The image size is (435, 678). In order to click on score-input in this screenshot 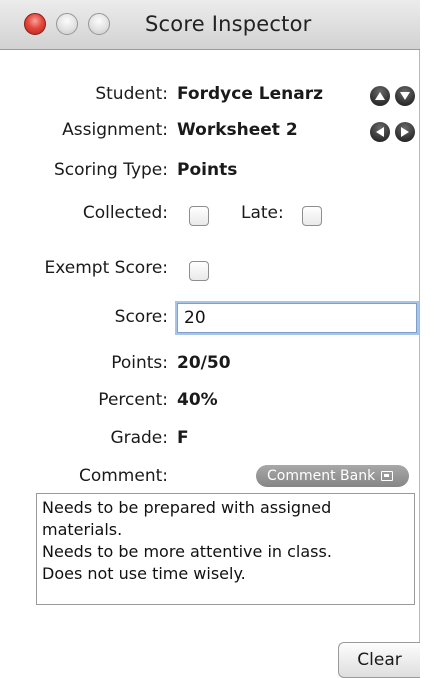, I will do `click(297, 318)`.